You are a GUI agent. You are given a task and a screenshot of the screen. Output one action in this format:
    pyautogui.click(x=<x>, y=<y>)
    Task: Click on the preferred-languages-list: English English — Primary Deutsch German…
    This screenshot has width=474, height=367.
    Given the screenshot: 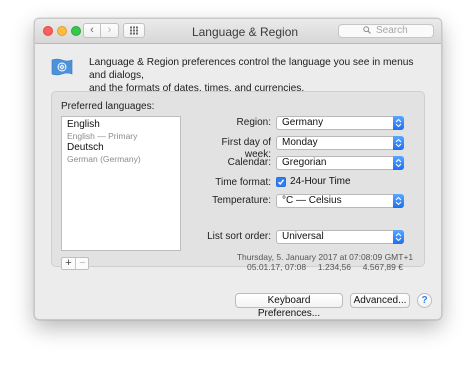 What is the action you would take?
    pyautogui.click(x=121, y=183)
    